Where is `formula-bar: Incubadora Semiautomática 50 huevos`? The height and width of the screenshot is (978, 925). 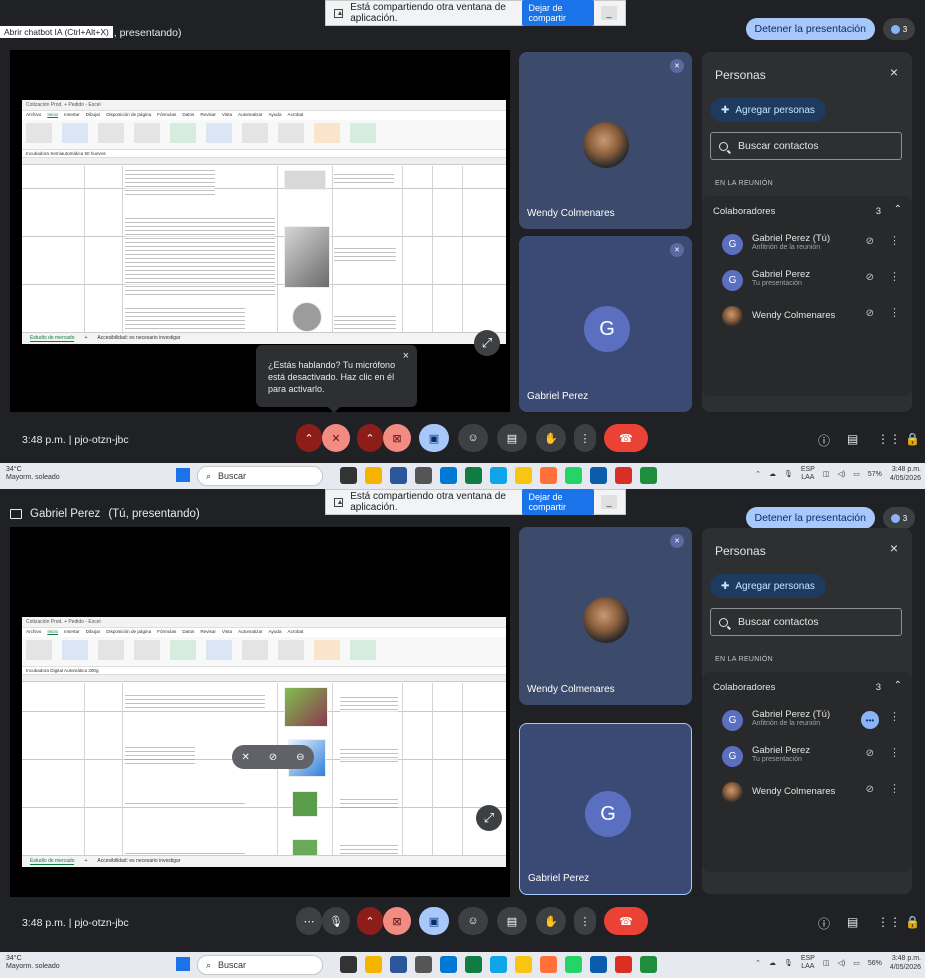 formula-bar: Incubadora Semiautomática 50 huevos is located at coordinates (264, 154).